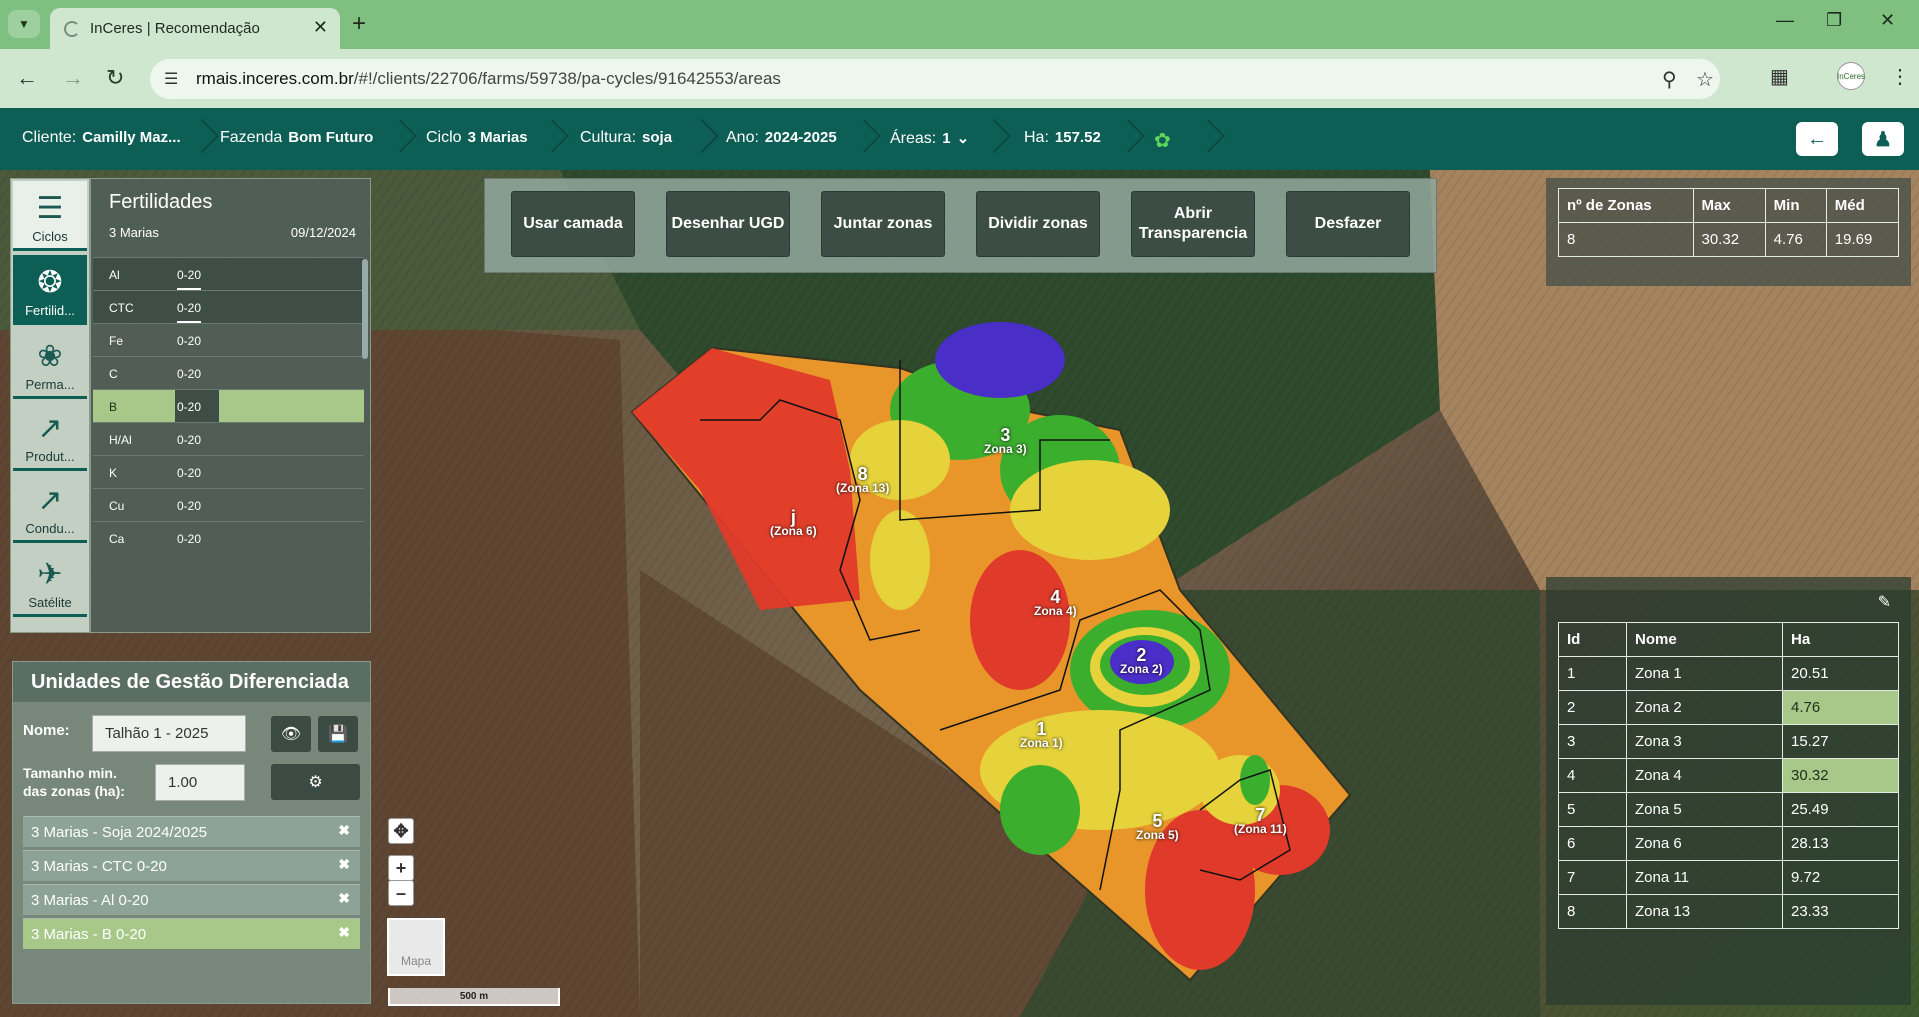 Image resolution: width=1919 pixels, height=1017 pixels. Describe the element at coordinates (1041, 734) in the screenshot. I see `zone-label-1: 1 Zona 1)` at that location.